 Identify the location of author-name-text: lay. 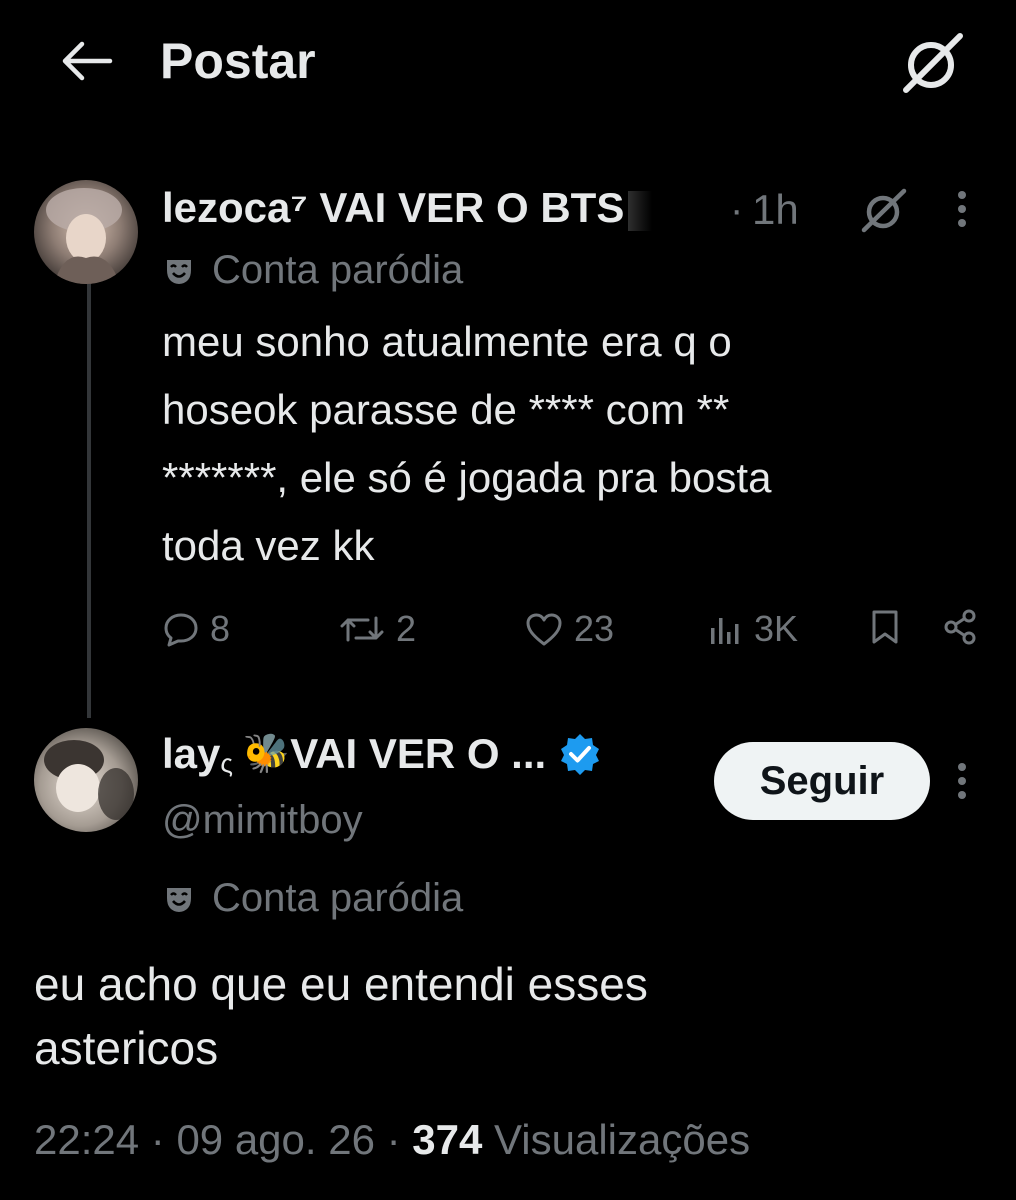
(191, 753).